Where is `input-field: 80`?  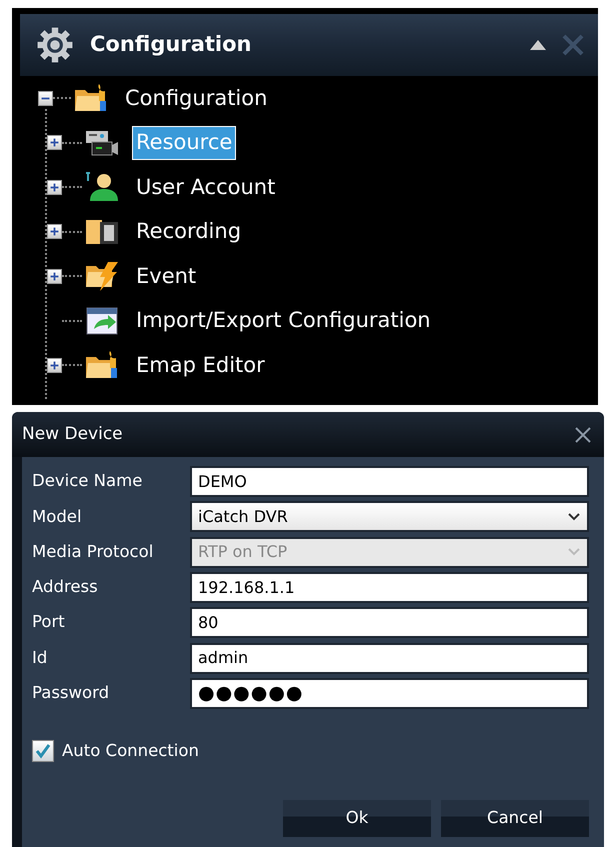
input-field: 80 is located at coordinates (389, 622).